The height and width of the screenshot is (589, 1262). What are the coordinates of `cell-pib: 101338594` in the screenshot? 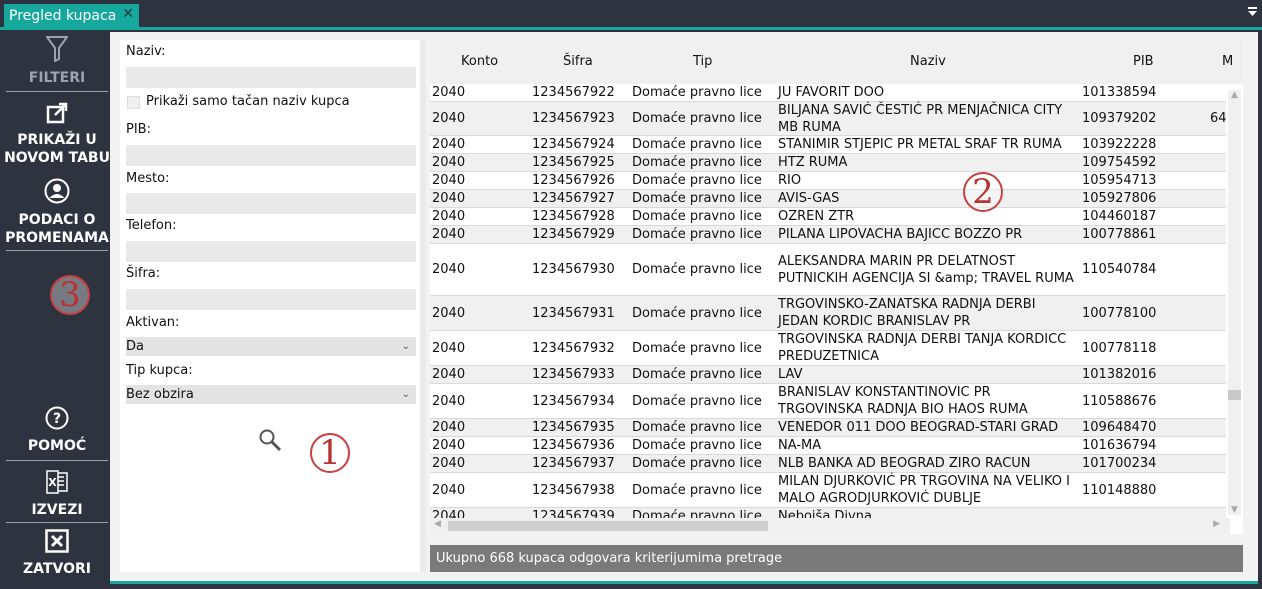 It's located at (1119, 92).